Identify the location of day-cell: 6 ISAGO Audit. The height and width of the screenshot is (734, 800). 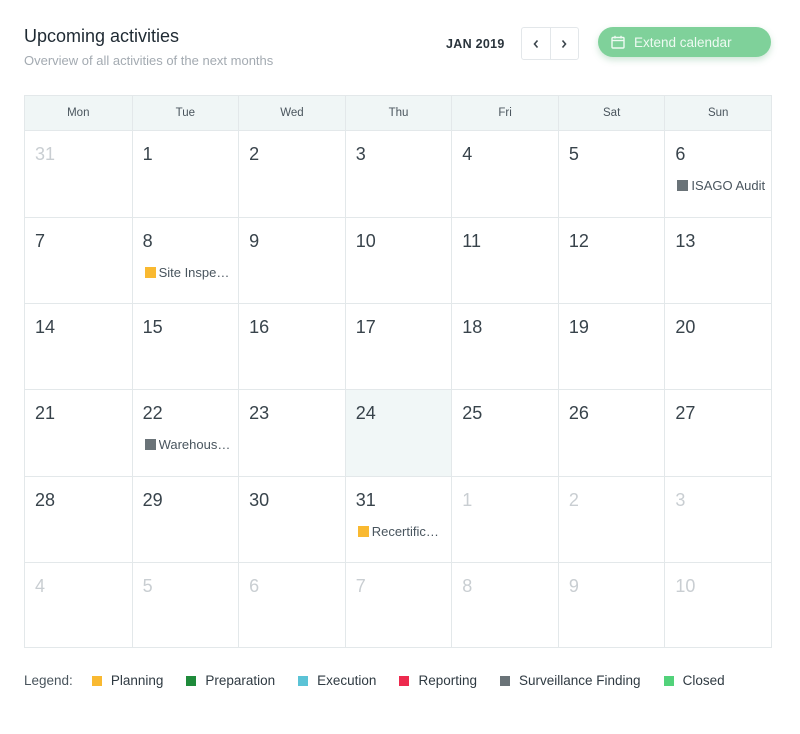
(717, 174).